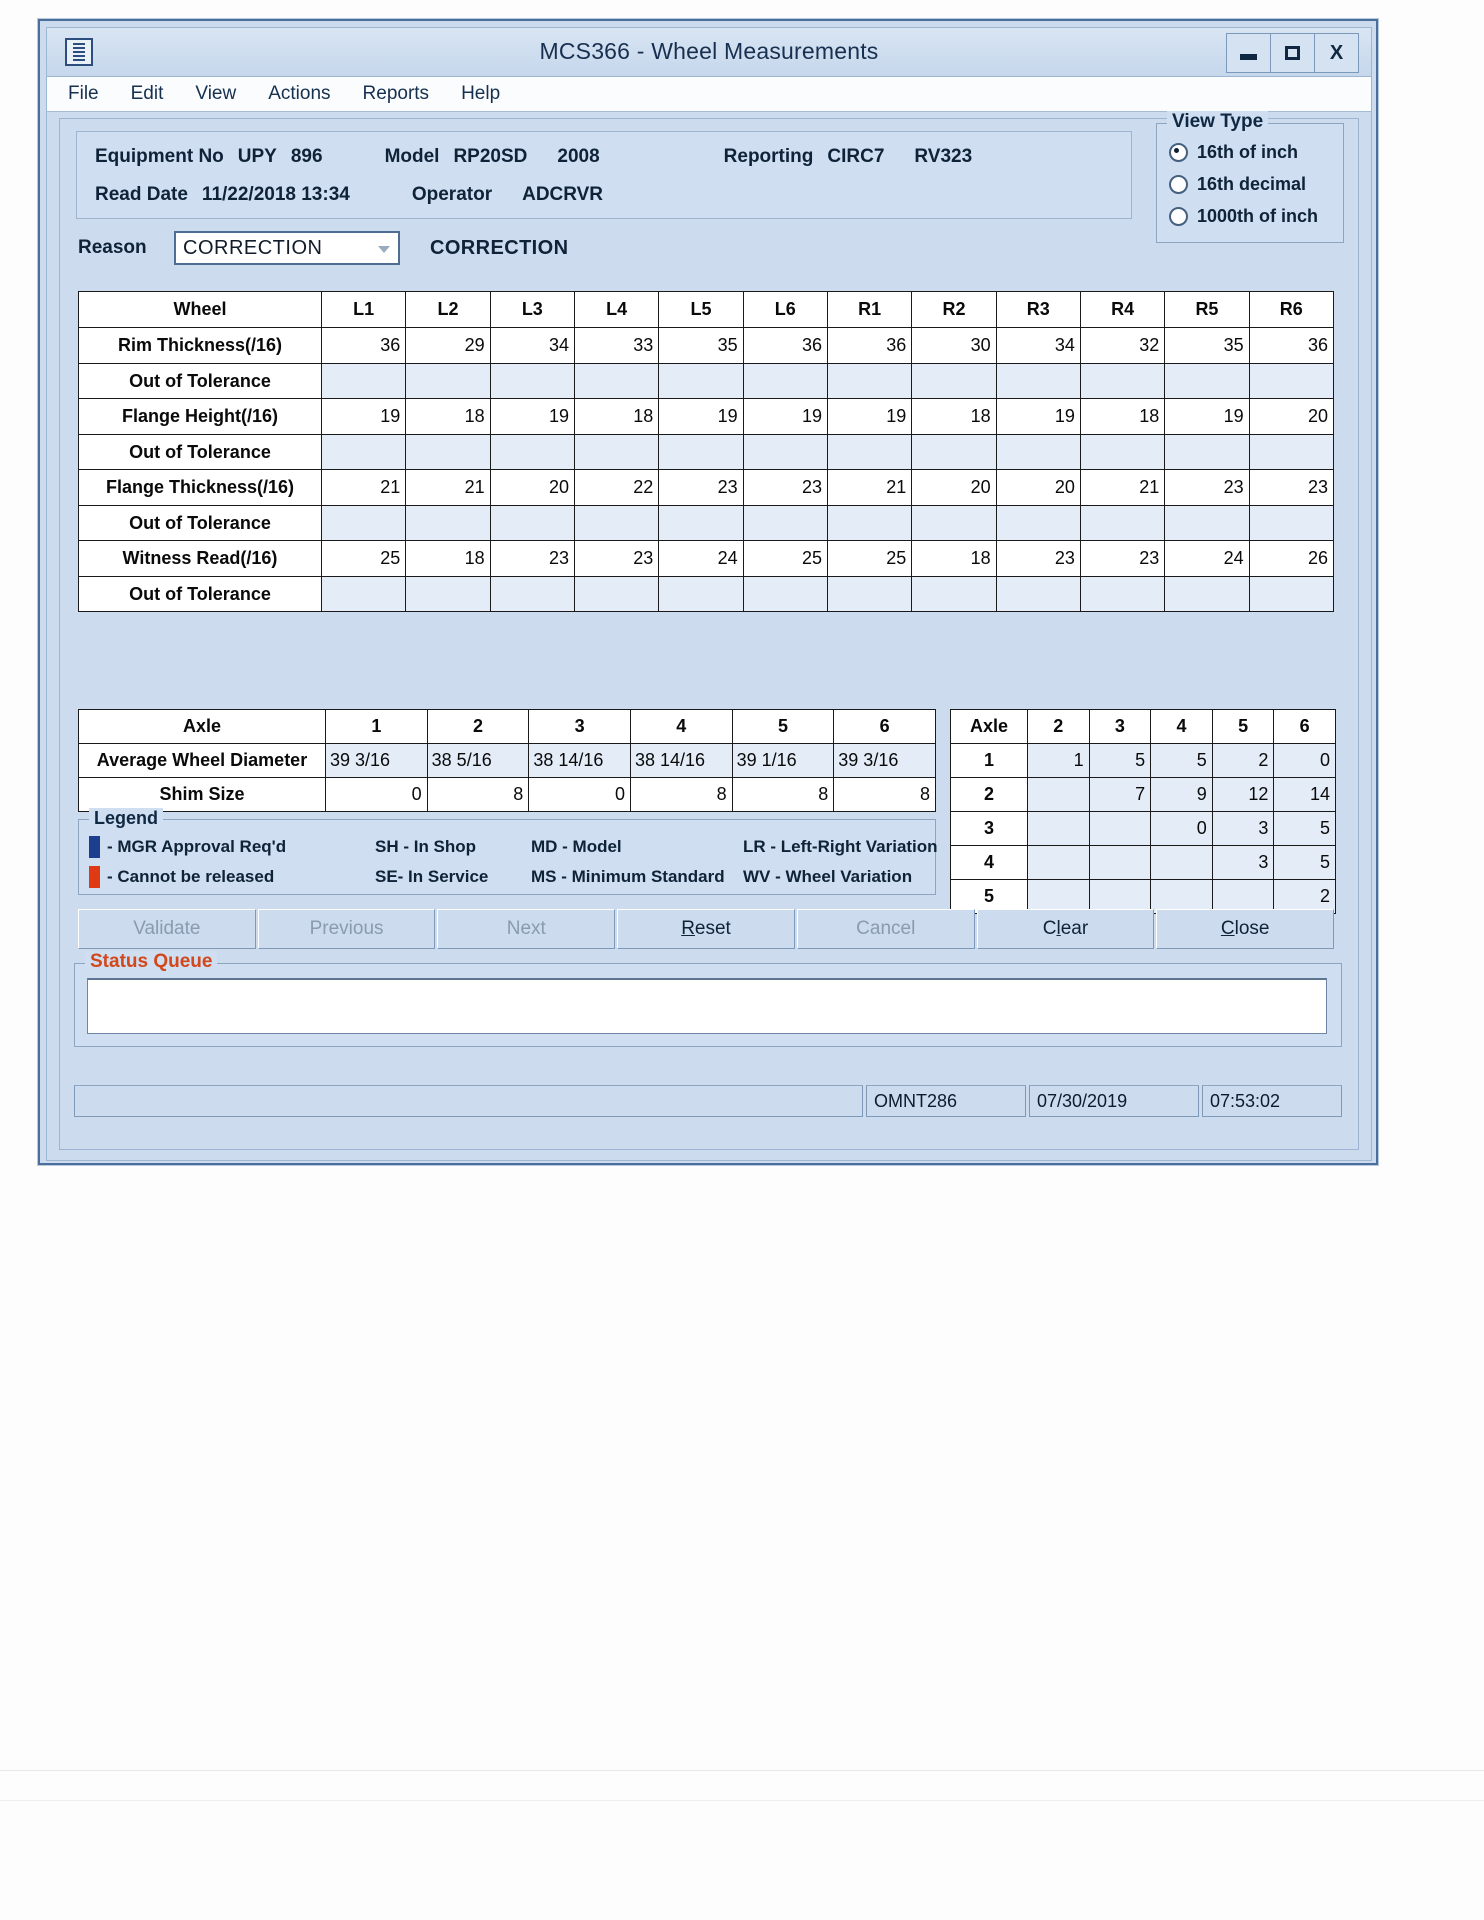 The width and height of the screenshot is (1484, 1920). I want to click on cell-wr-R2: 18, so click(954, 558).